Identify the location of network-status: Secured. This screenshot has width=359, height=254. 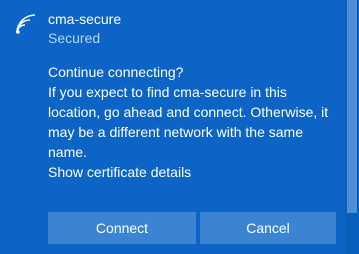
(74, 38).